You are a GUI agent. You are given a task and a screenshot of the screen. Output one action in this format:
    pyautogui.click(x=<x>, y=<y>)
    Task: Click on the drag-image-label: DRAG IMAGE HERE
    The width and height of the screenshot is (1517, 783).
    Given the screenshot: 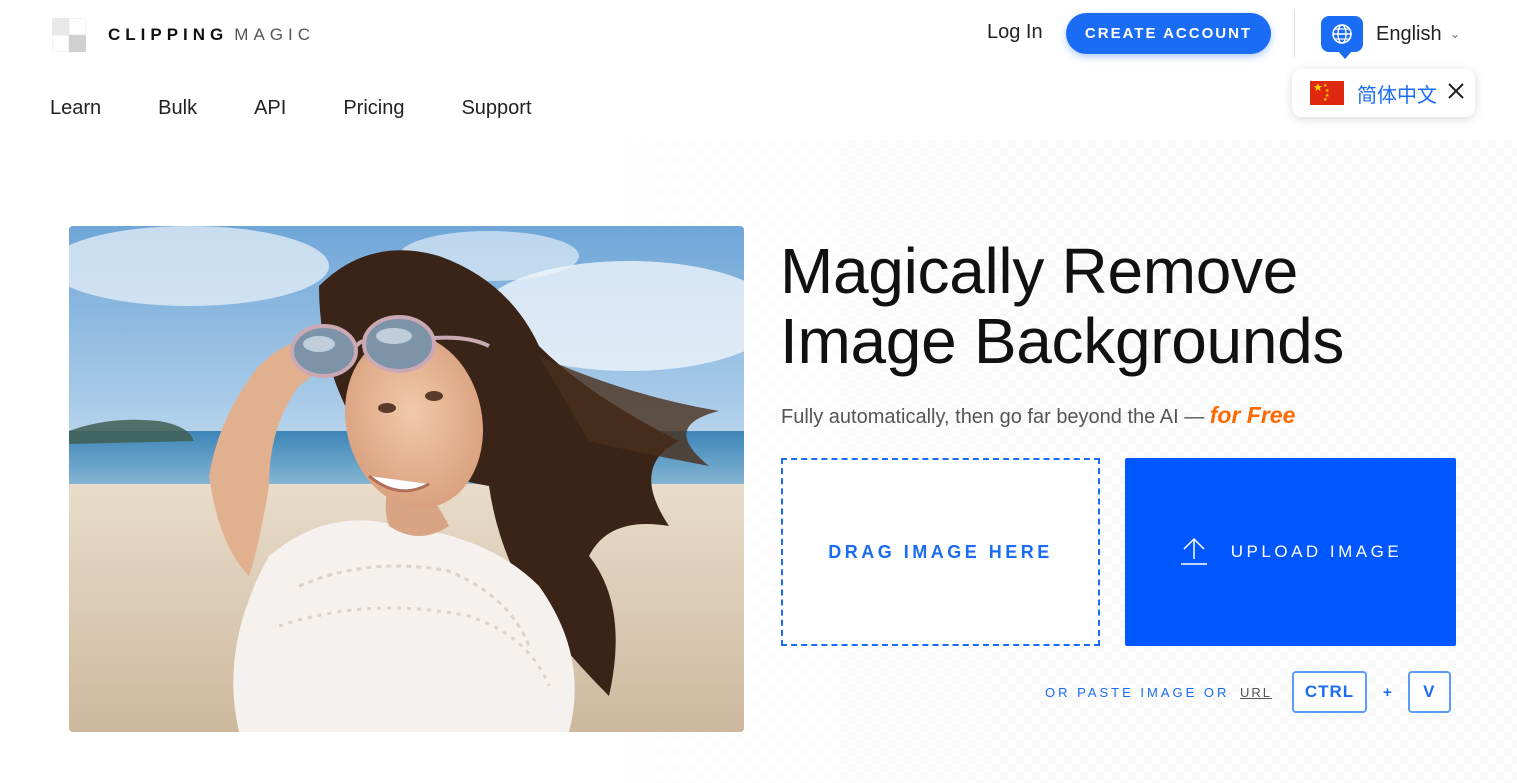 What is the action you would take?
    pyautogui.click(x=940, y=551)
    